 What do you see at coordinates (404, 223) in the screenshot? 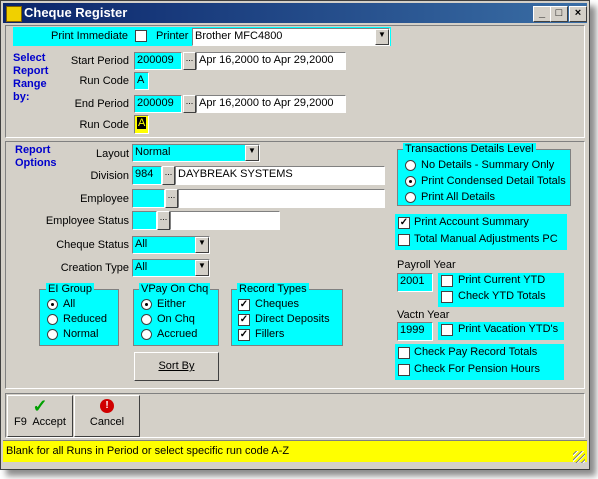
I see `print-account-summary-checkbox: ✓` at bounding box center [404, 223].